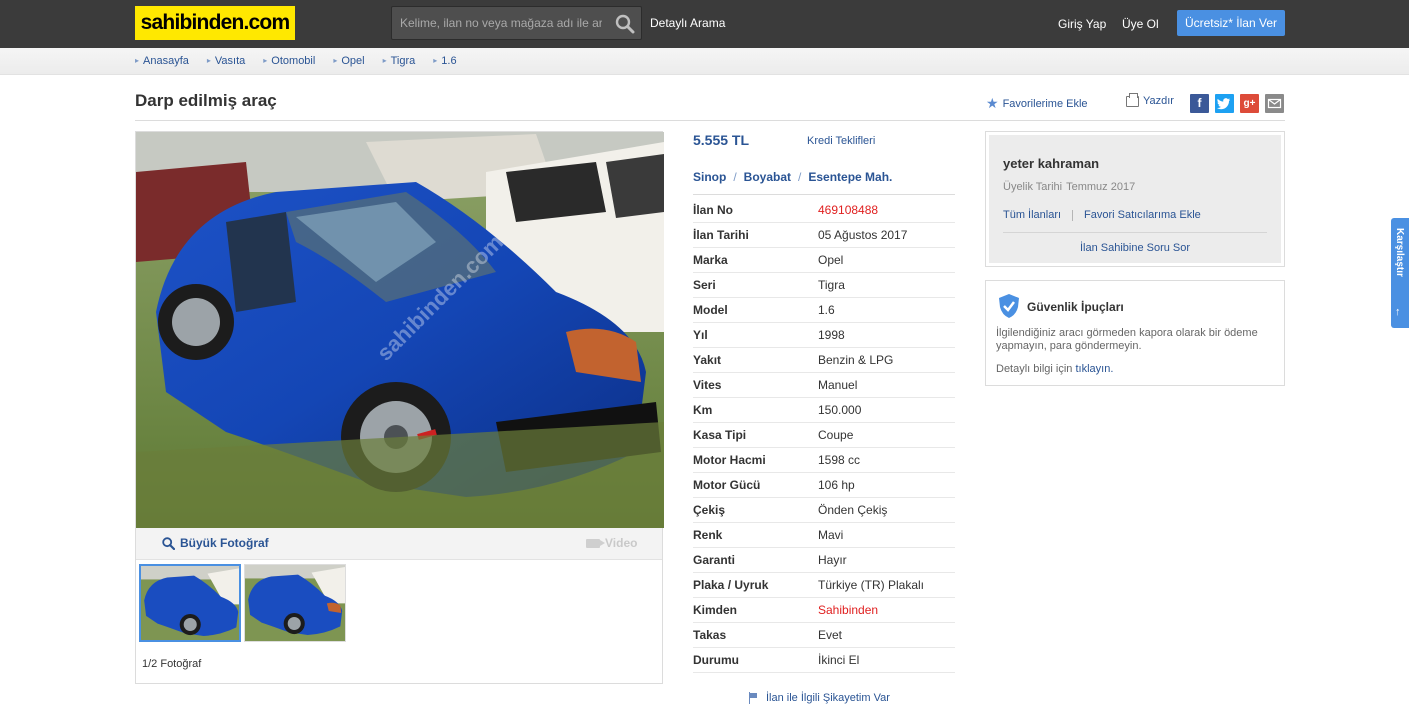 The width and height of the screenshot is (1409, 724). Describe the element at coordinates (215, 23) in the screenshot. I see `site-logo: sahibinden.com` at that location.